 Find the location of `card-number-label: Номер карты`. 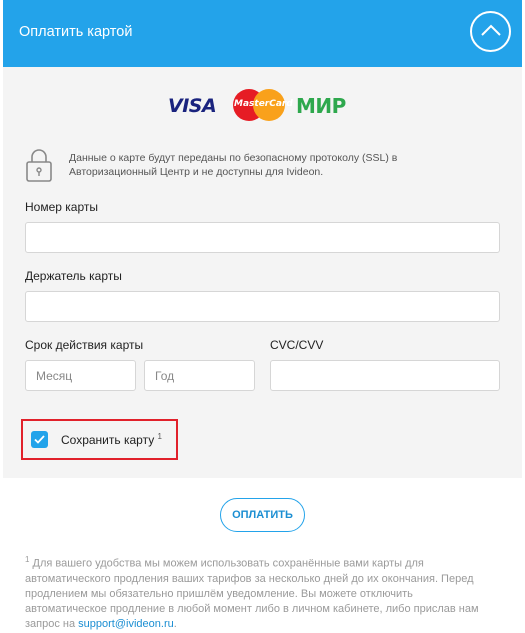

card-number-label: Номер карты is located at coordinates (61, 207).